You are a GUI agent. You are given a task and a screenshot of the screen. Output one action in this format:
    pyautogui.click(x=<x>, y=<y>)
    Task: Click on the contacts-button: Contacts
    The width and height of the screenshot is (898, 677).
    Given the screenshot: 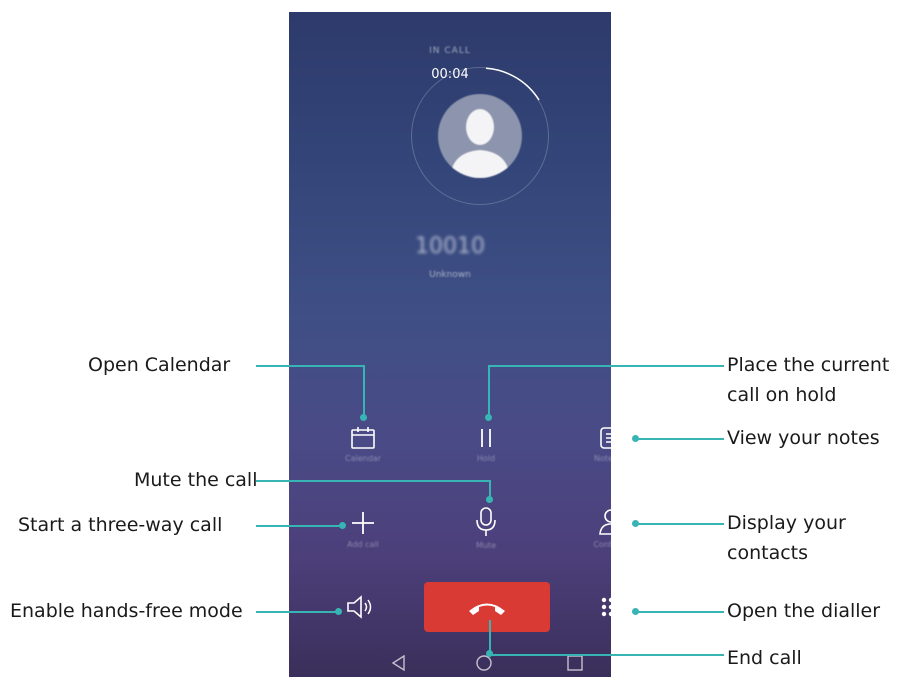 What is the action you would take?
    pyautogui.click(x=596, y=528)
    